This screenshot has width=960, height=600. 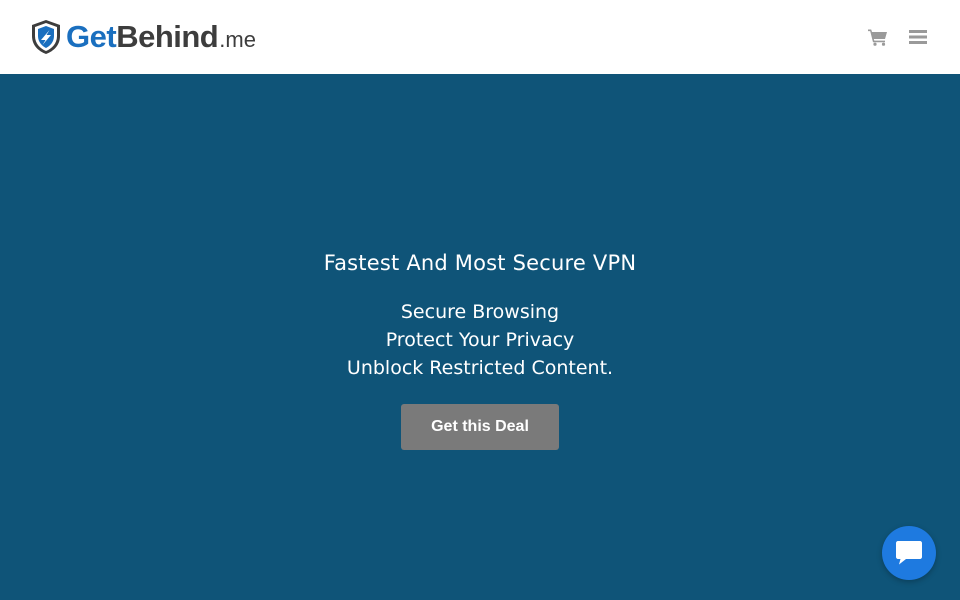 What do you see at coordinates (480, 263) in the screenshot?
I see `hero-title: Fastest And Most Secure VPN` at bounding box center [480, 263].